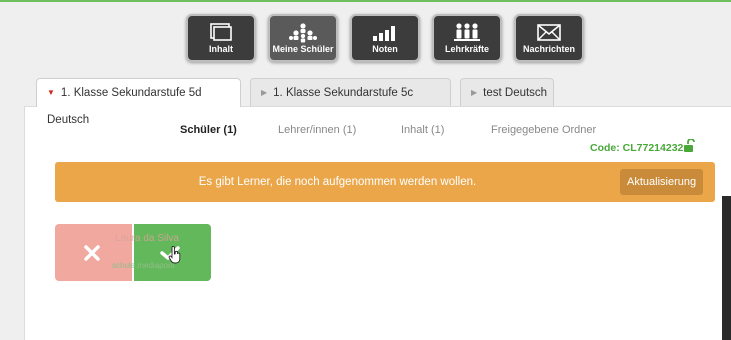 The width and height of the screenshot is (731, 340). I want to click on toolbar-button-nachrichten: Nachrichten, so click(549, 38).